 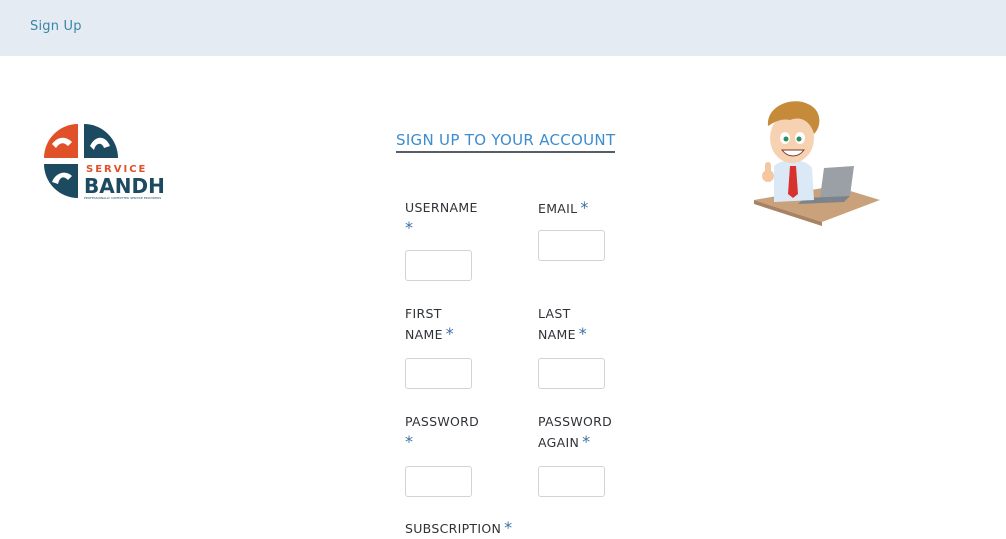 What do you see at coordinates (438, 265) in the screenshot?
I see `username-input` at bounding box center [438, 265].